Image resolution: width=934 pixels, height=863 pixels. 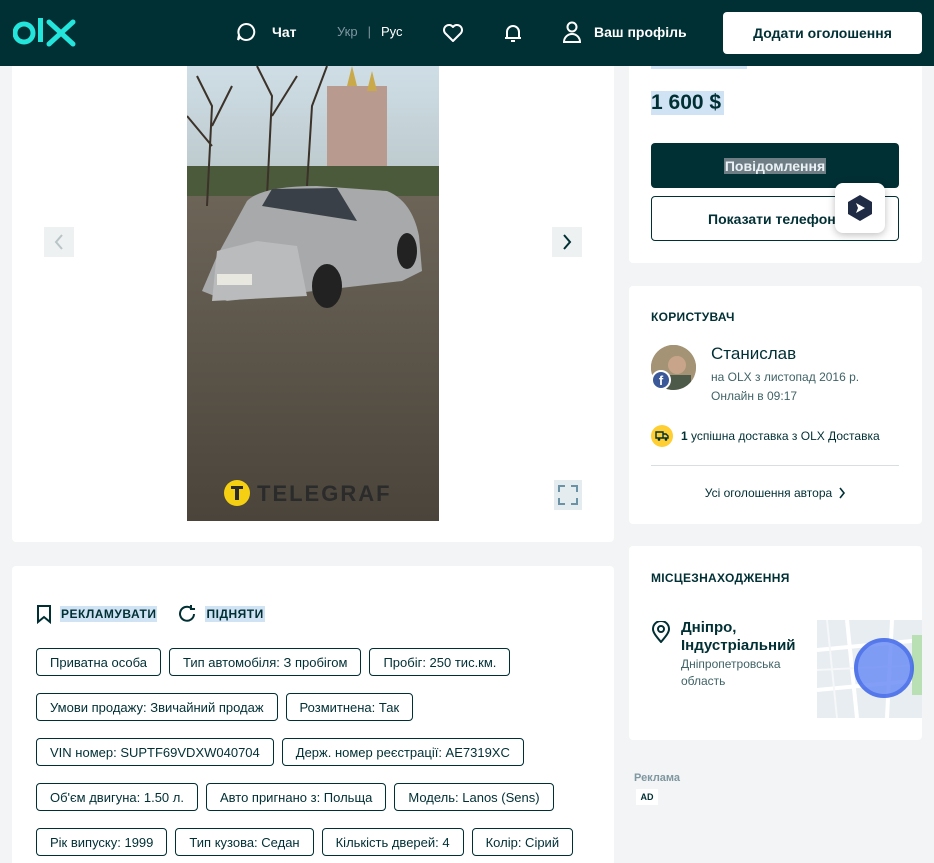 I want to click on delivery-info: 1 успішна доставка з OLX Доставка, so click(x=765, y=436).